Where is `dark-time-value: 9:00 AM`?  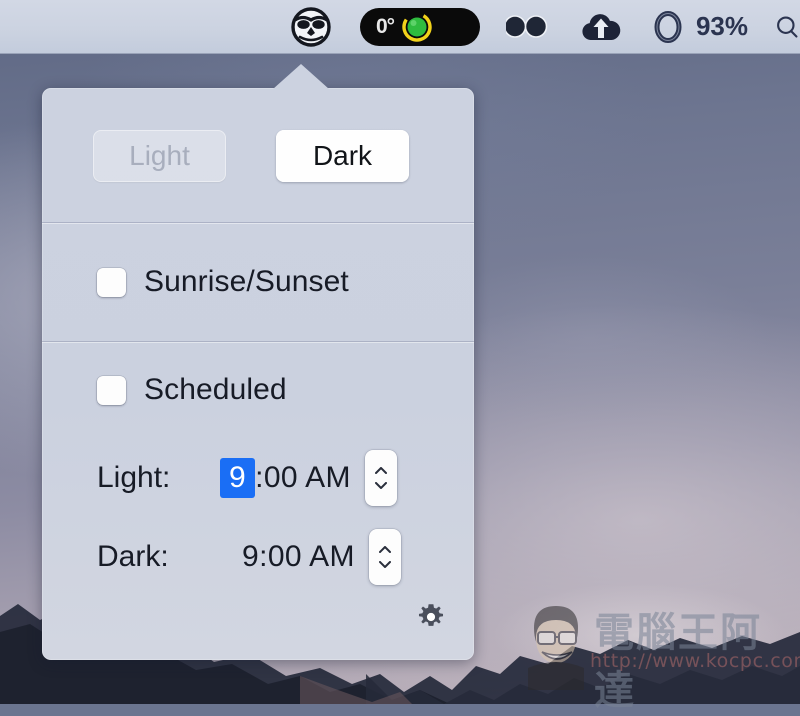
dark-time-value: 9:00 AM is located at coordinates (298, 557).